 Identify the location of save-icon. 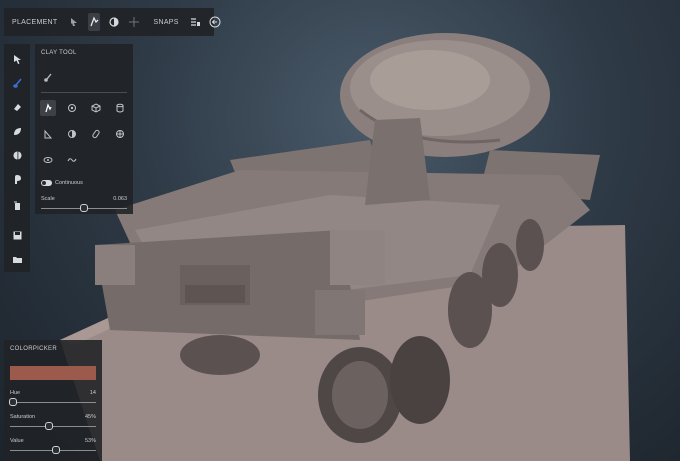
(17, 235).